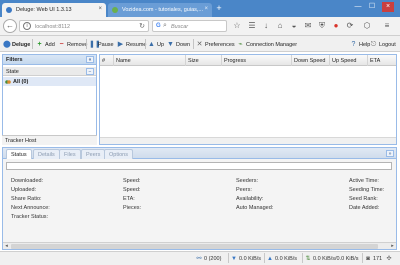 This screenshot has height=265, width=400. I want to click on resume-label: Resume, so click(136, 44).